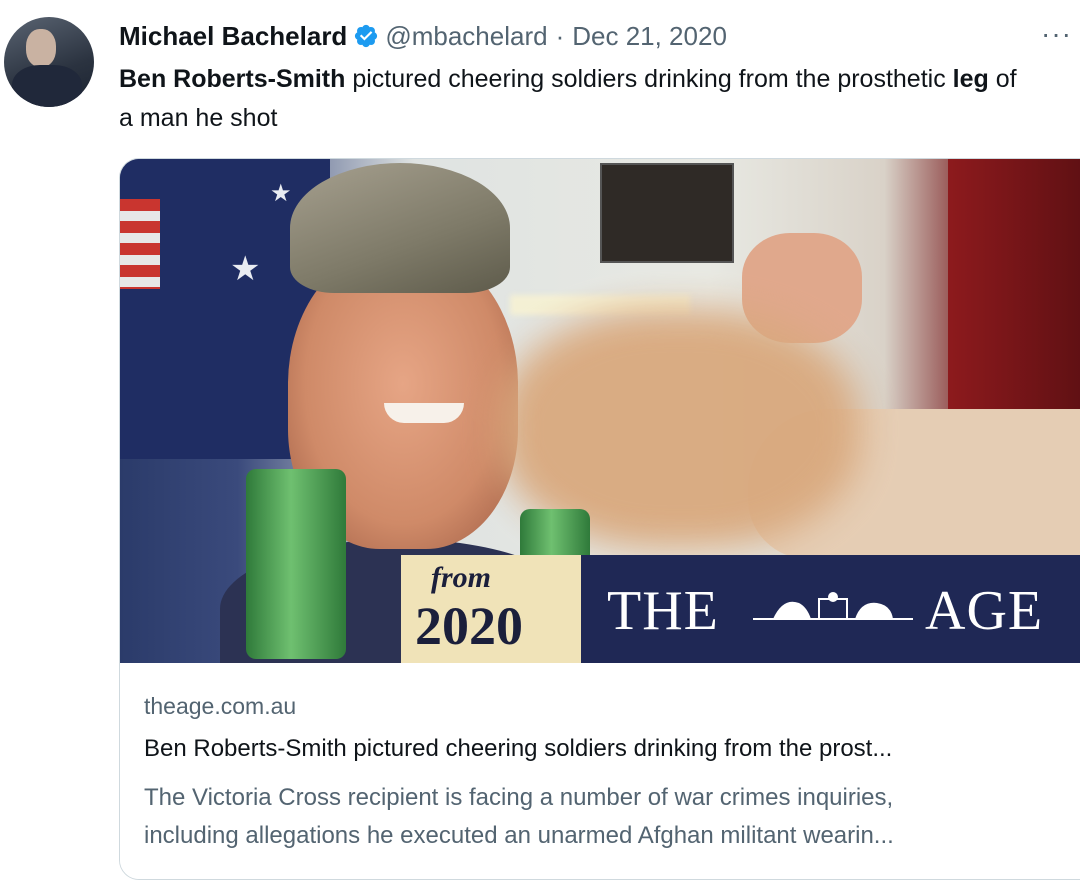 The image size is (1080, 880). What do you see at coordinates (220, 706) in the screenshot?
I see `card-domain: theage.com.au` at bounding box center [220, 706].